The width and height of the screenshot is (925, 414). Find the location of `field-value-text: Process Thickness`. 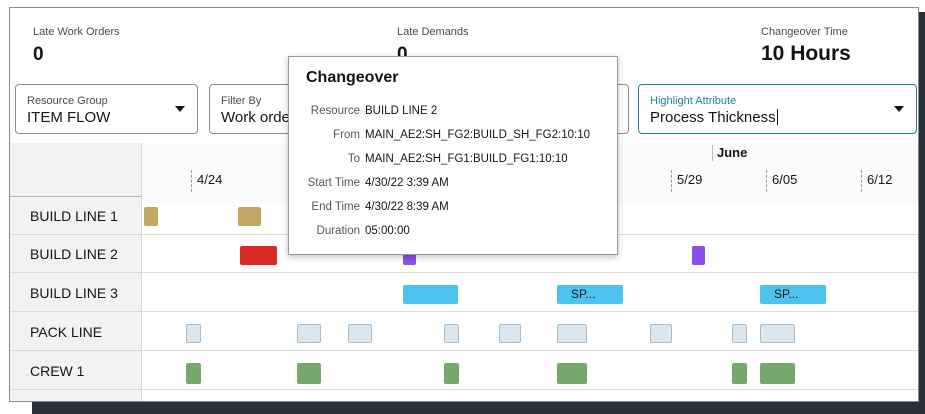

field-value-text: Process Thickness is located at coordinates (713, 117).